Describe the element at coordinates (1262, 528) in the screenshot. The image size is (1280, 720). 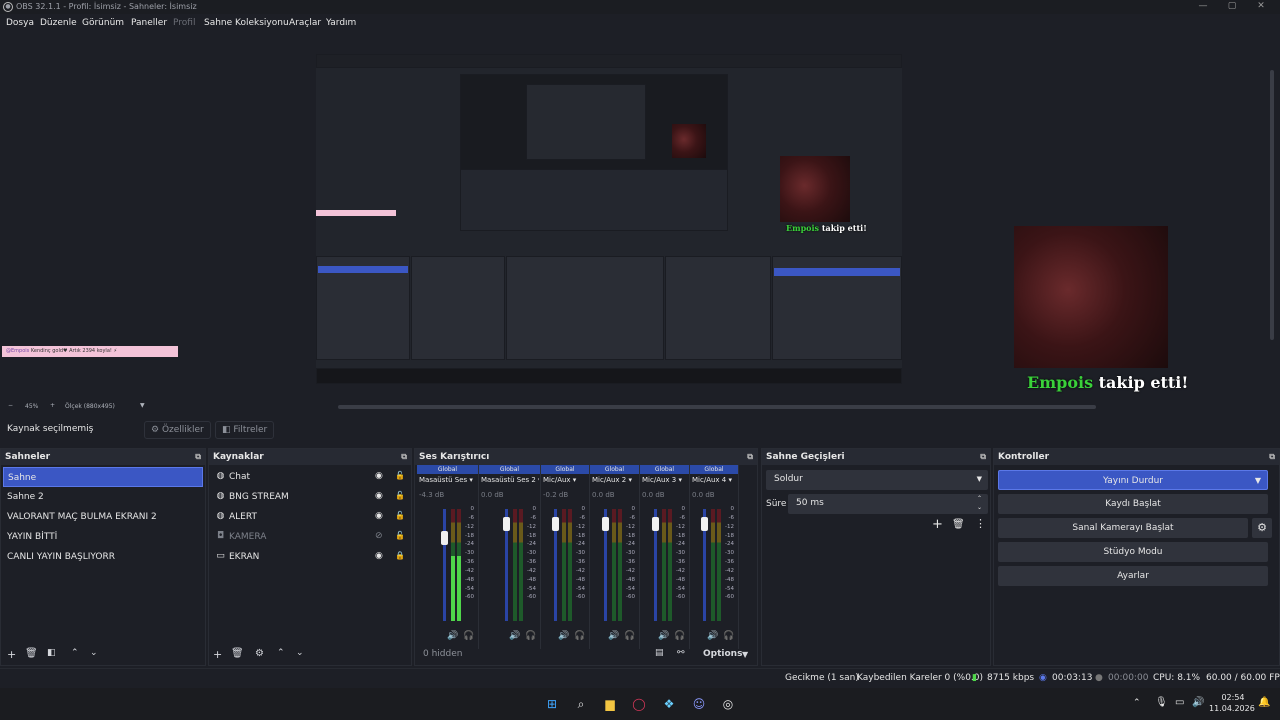
I see `virtual-camera-settings-gear-icon: ⚙` at that location.